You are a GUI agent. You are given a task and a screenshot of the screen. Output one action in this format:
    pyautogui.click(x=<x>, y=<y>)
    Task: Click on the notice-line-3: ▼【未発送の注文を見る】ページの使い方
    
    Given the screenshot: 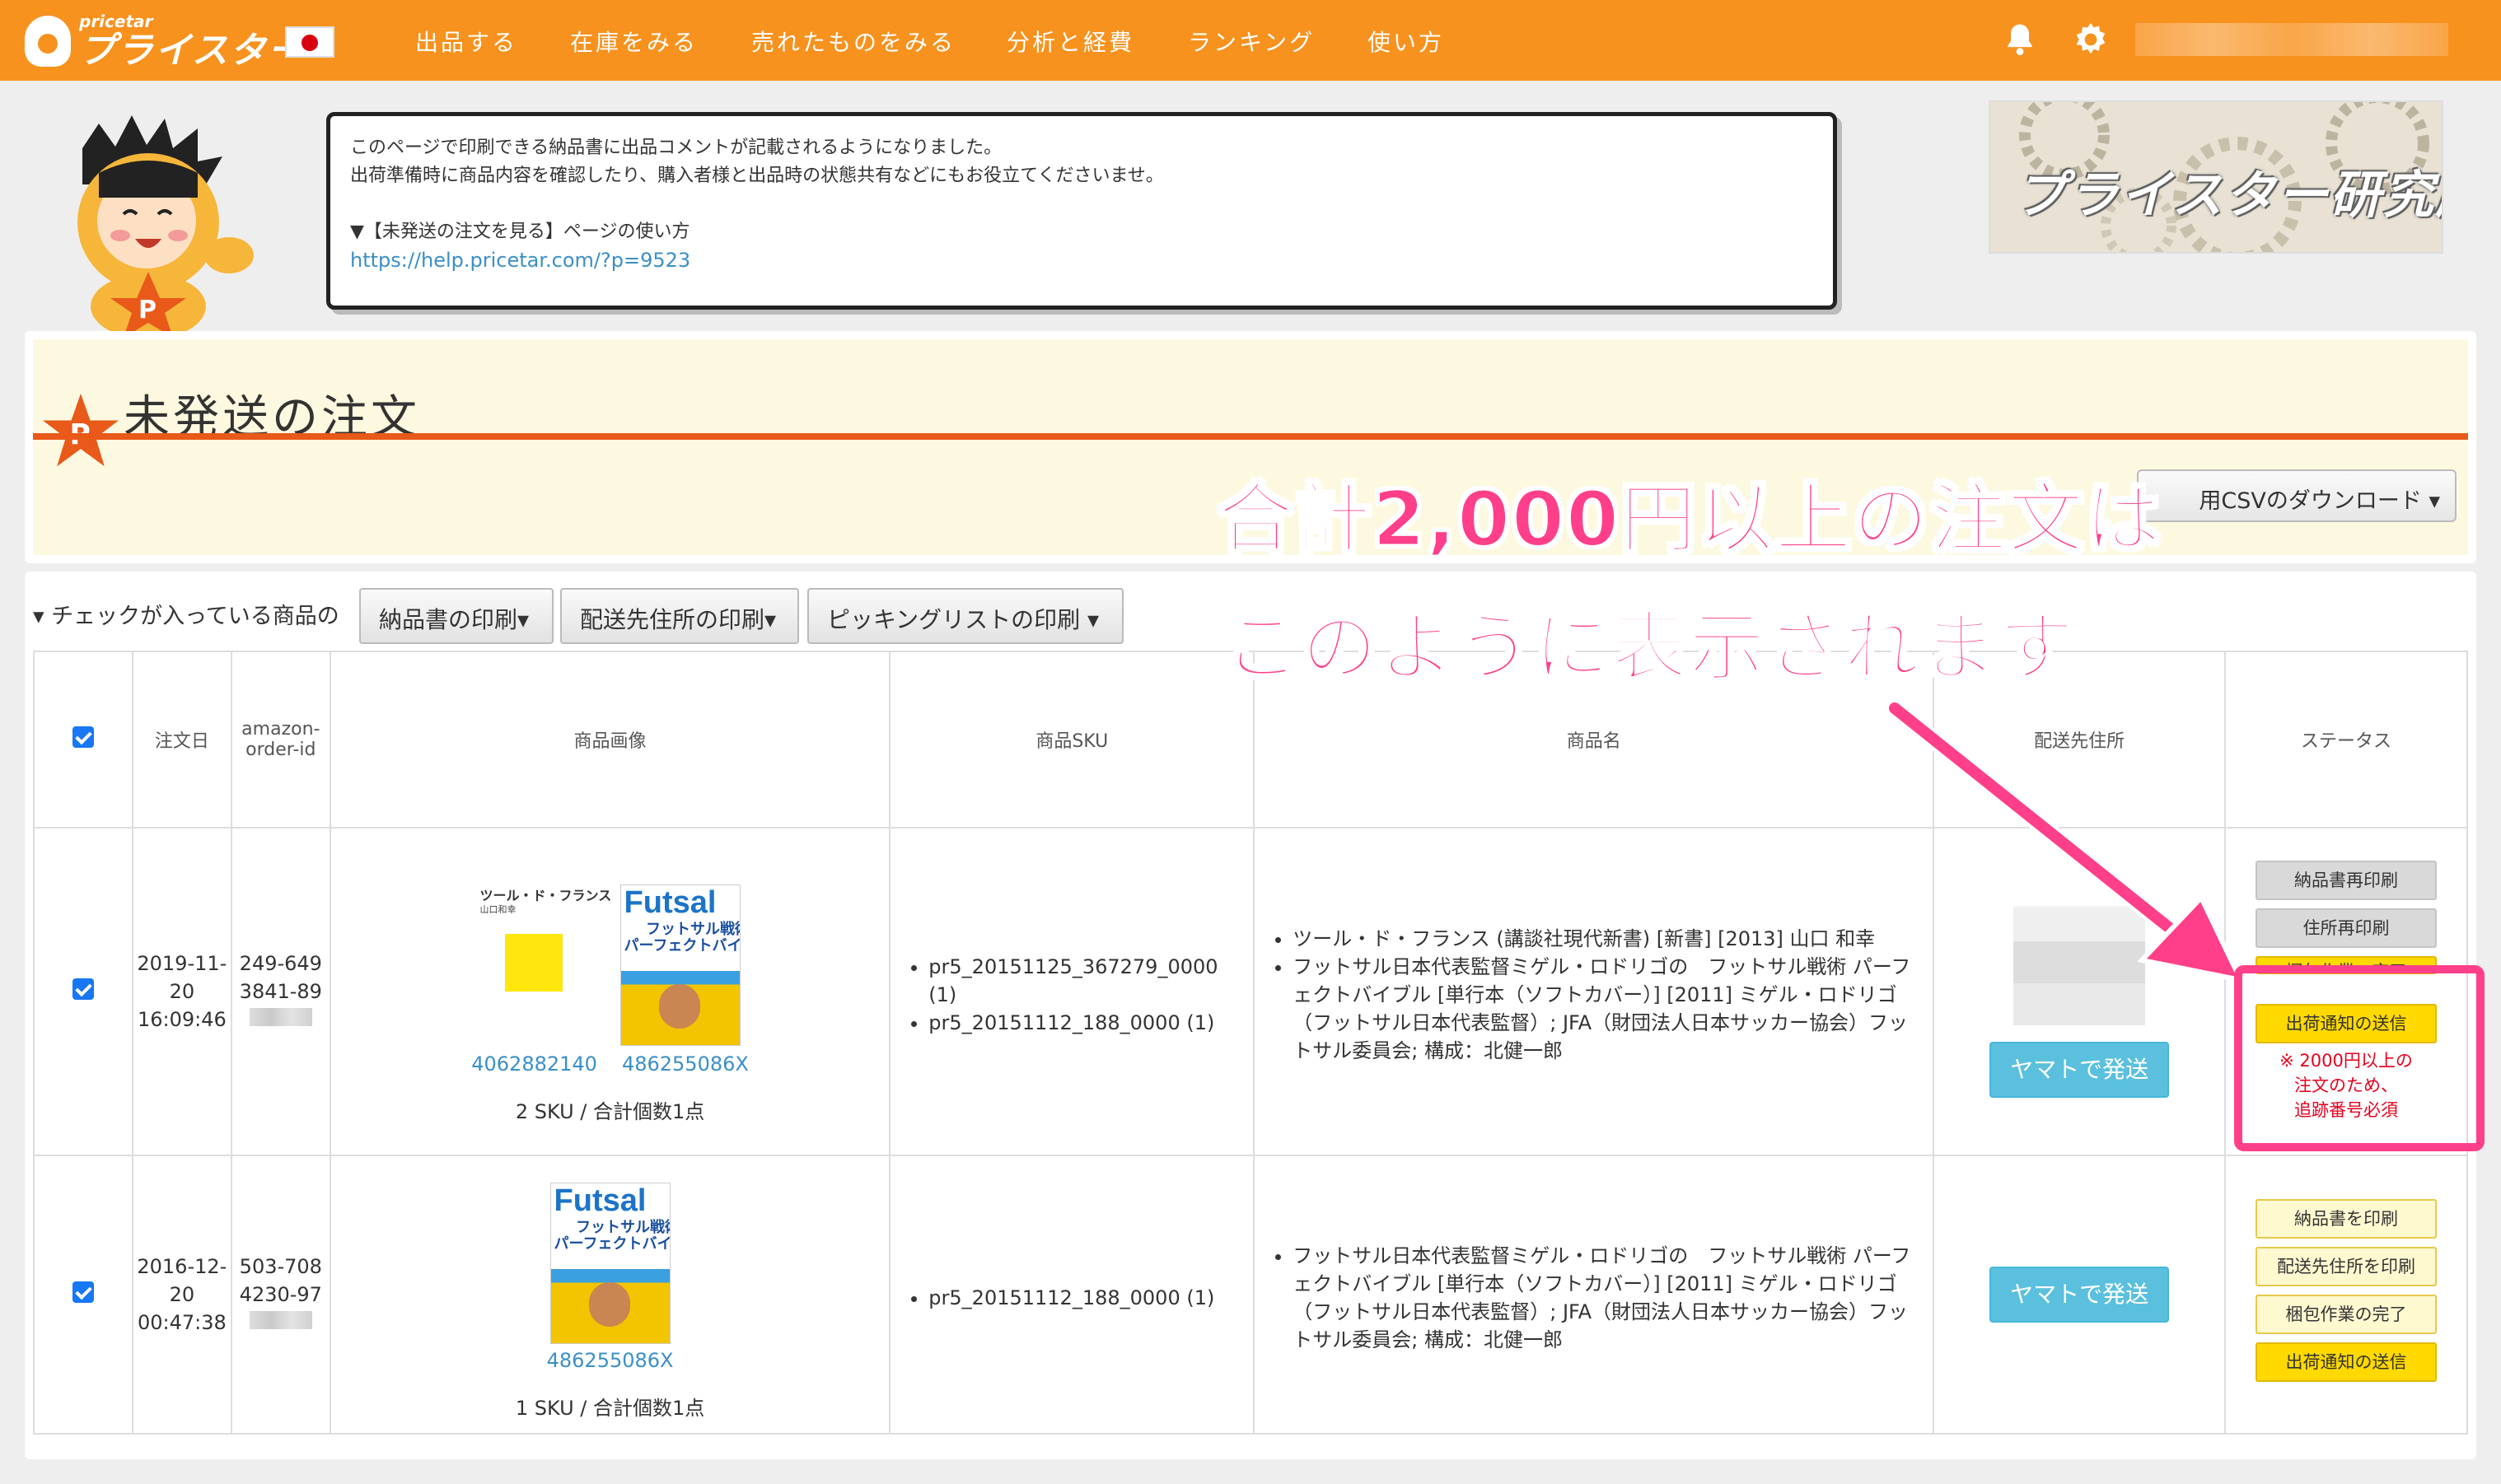 What is the action you would take?
    pyautogui.click(x=520, y=232)
    